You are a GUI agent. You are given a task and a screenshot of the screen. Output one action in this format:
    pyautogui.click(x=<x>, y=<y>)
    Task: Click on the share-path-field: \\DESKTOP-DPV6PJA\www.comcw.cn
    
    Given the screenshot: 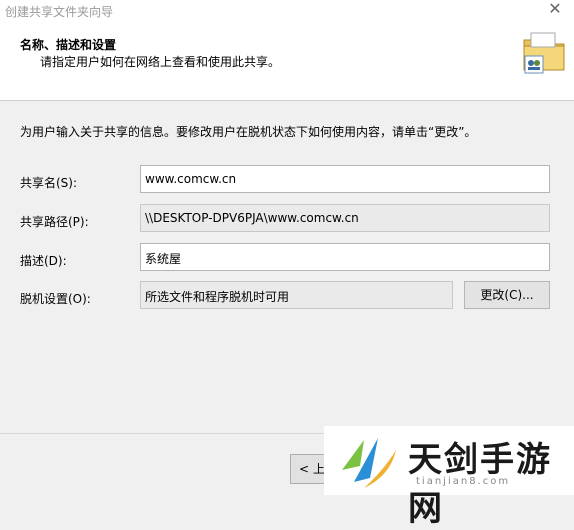 What is the action you would take?
    pyautogui.click(x=345, y=218)
    